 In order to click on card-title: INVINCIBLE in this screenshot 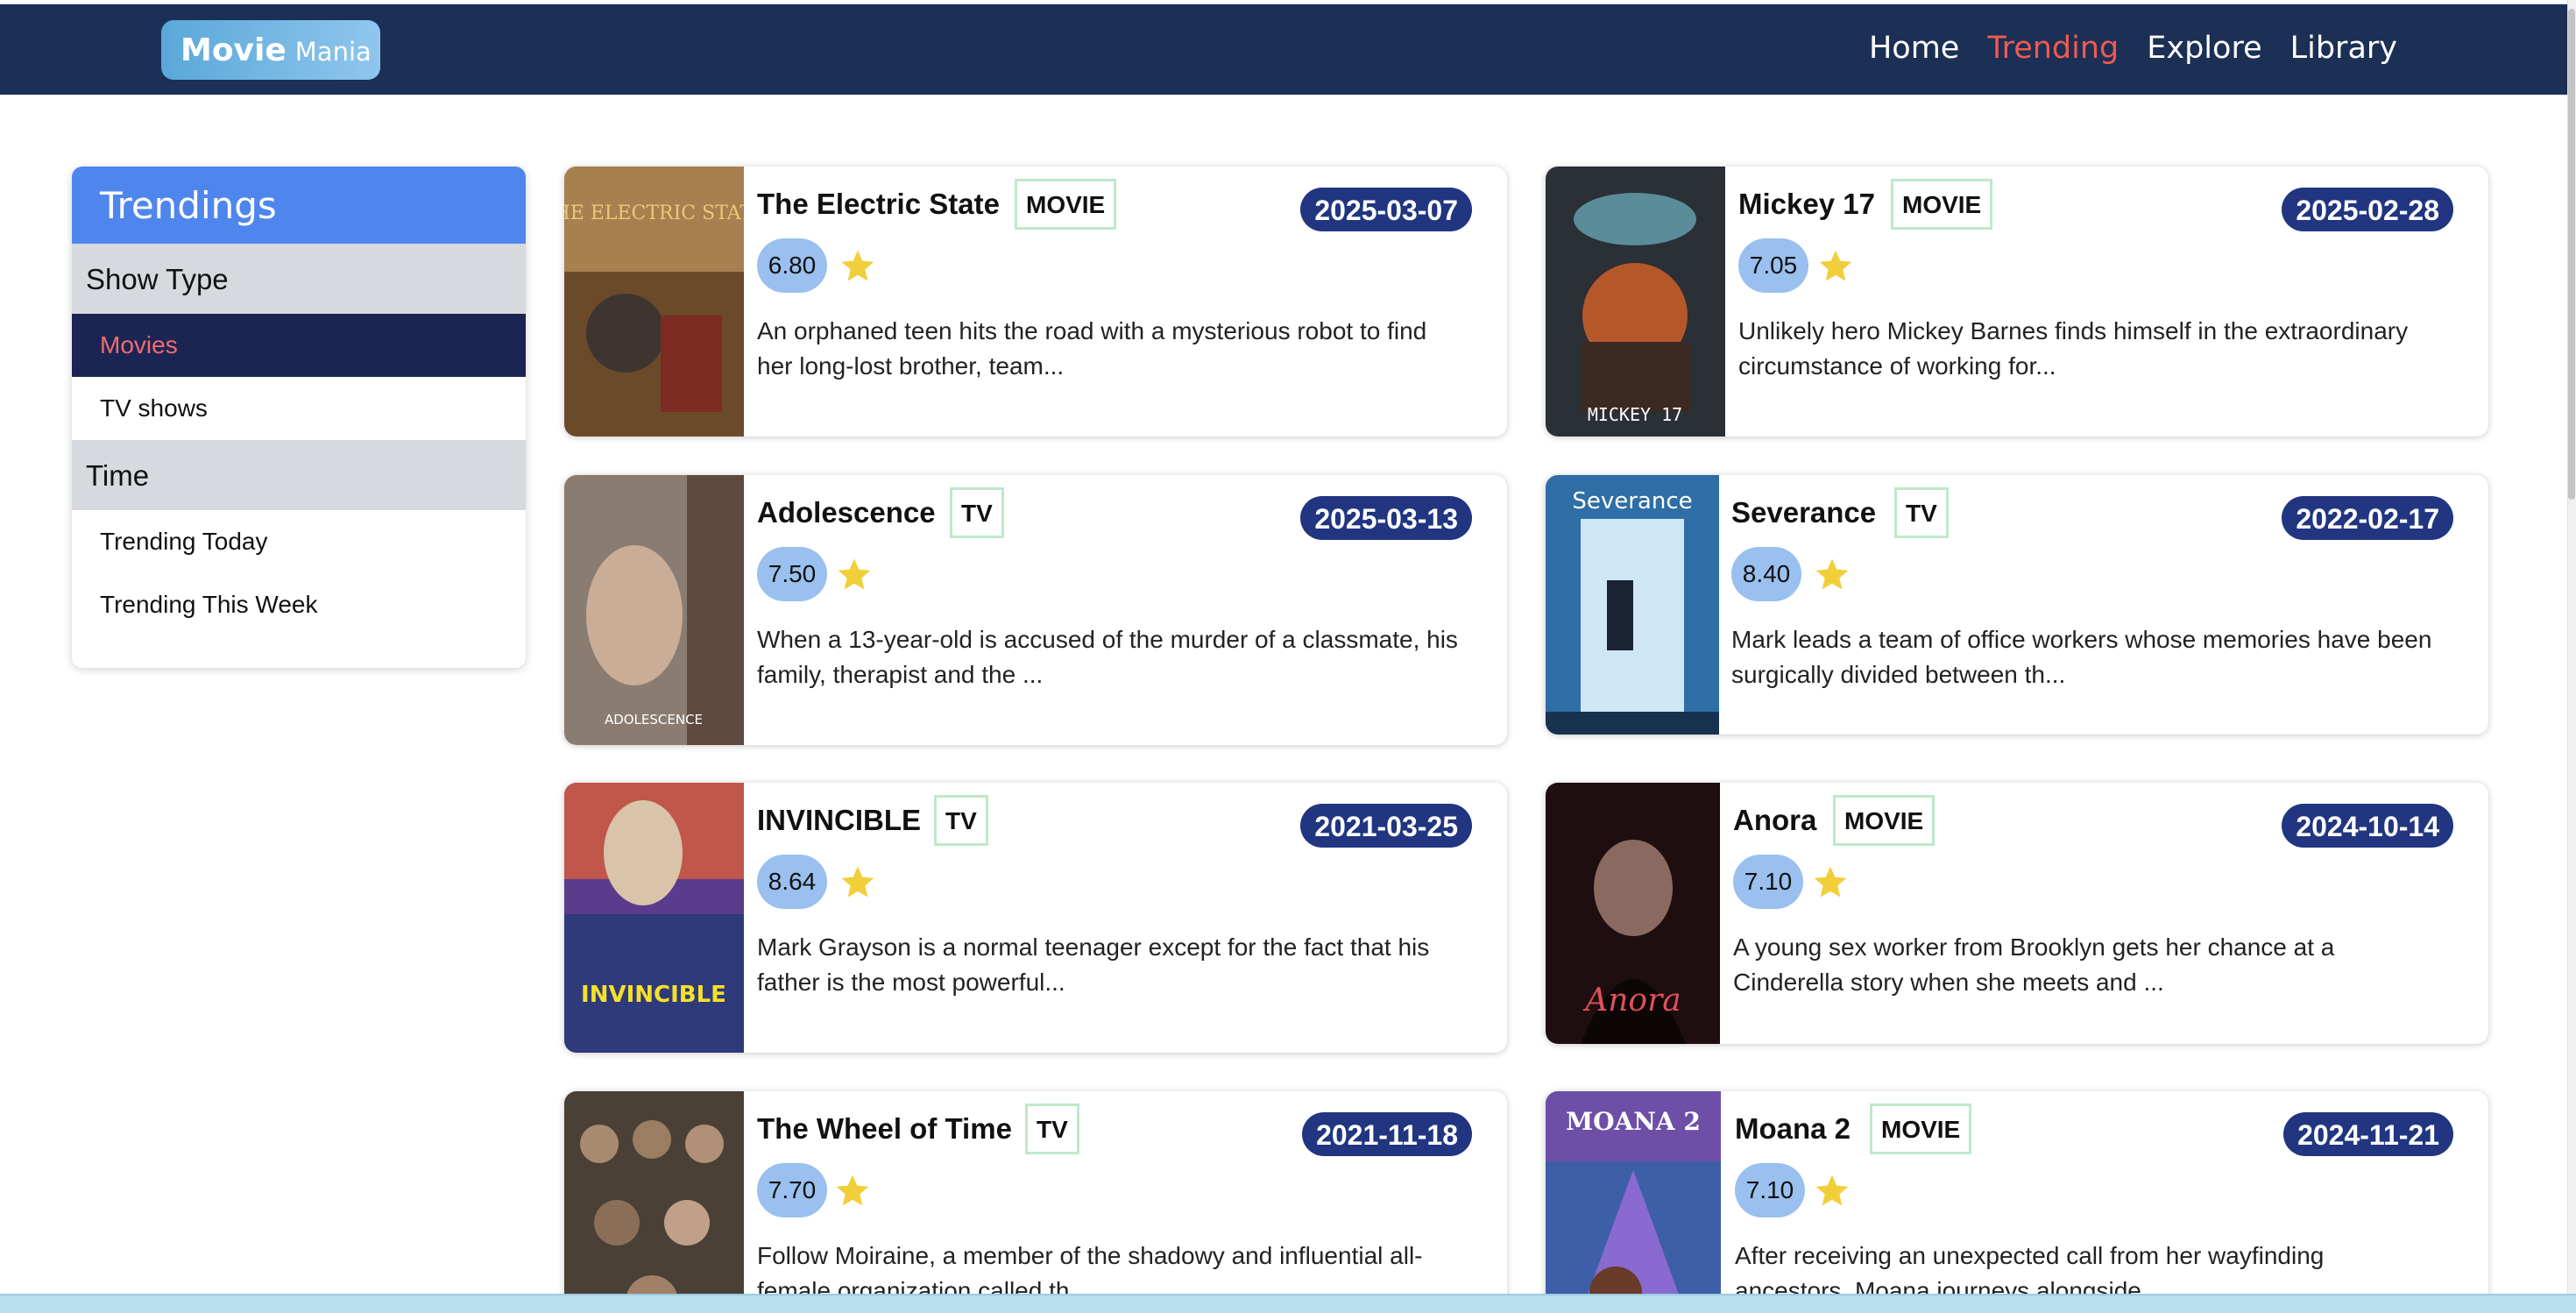, I will do `click(839, 820)`.